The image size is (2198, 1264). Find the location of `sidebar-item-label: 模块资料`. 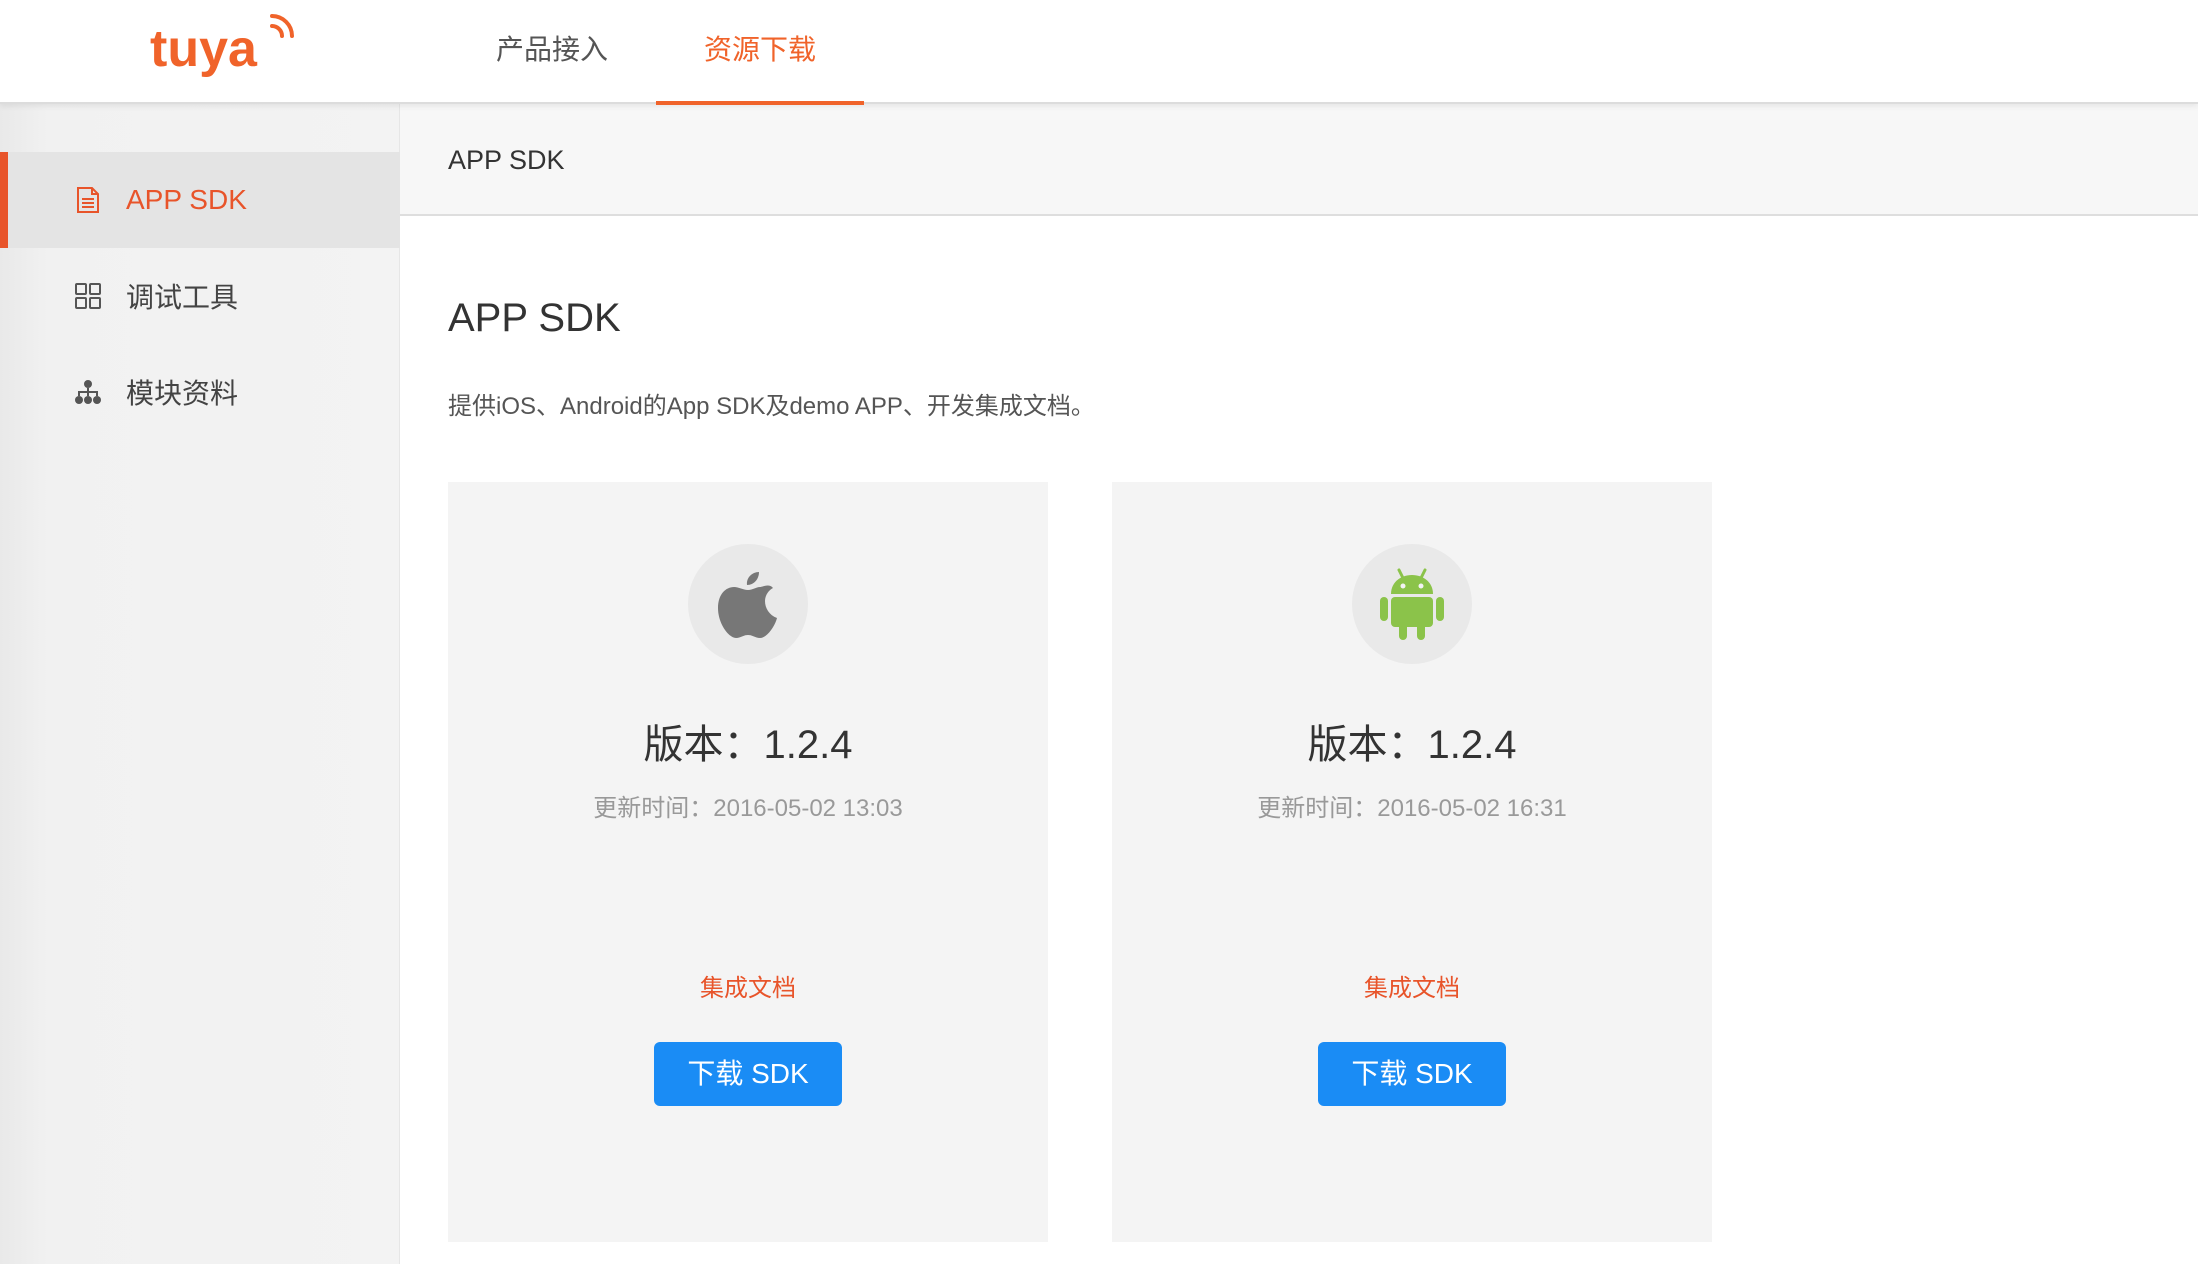

sidebar-item-label: 模块资料 is located at coordinates (182, 393).